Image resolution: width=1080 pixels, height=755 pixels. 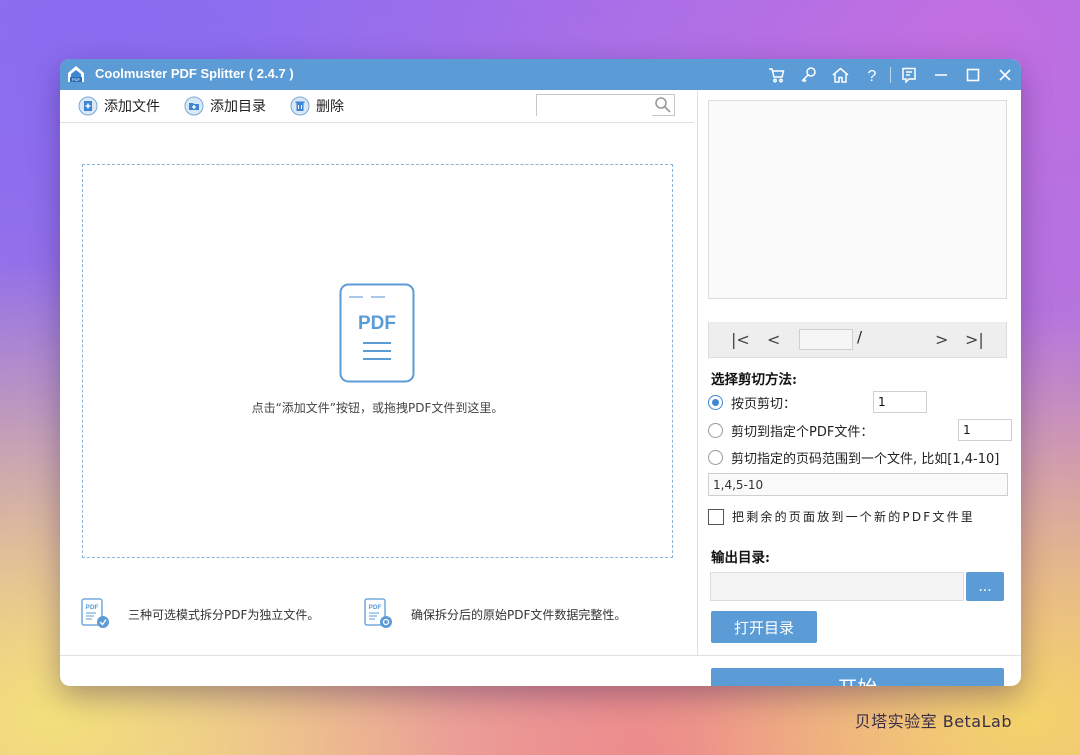 I want to click on prev-page-icon: <, so click(x=773, y=339).